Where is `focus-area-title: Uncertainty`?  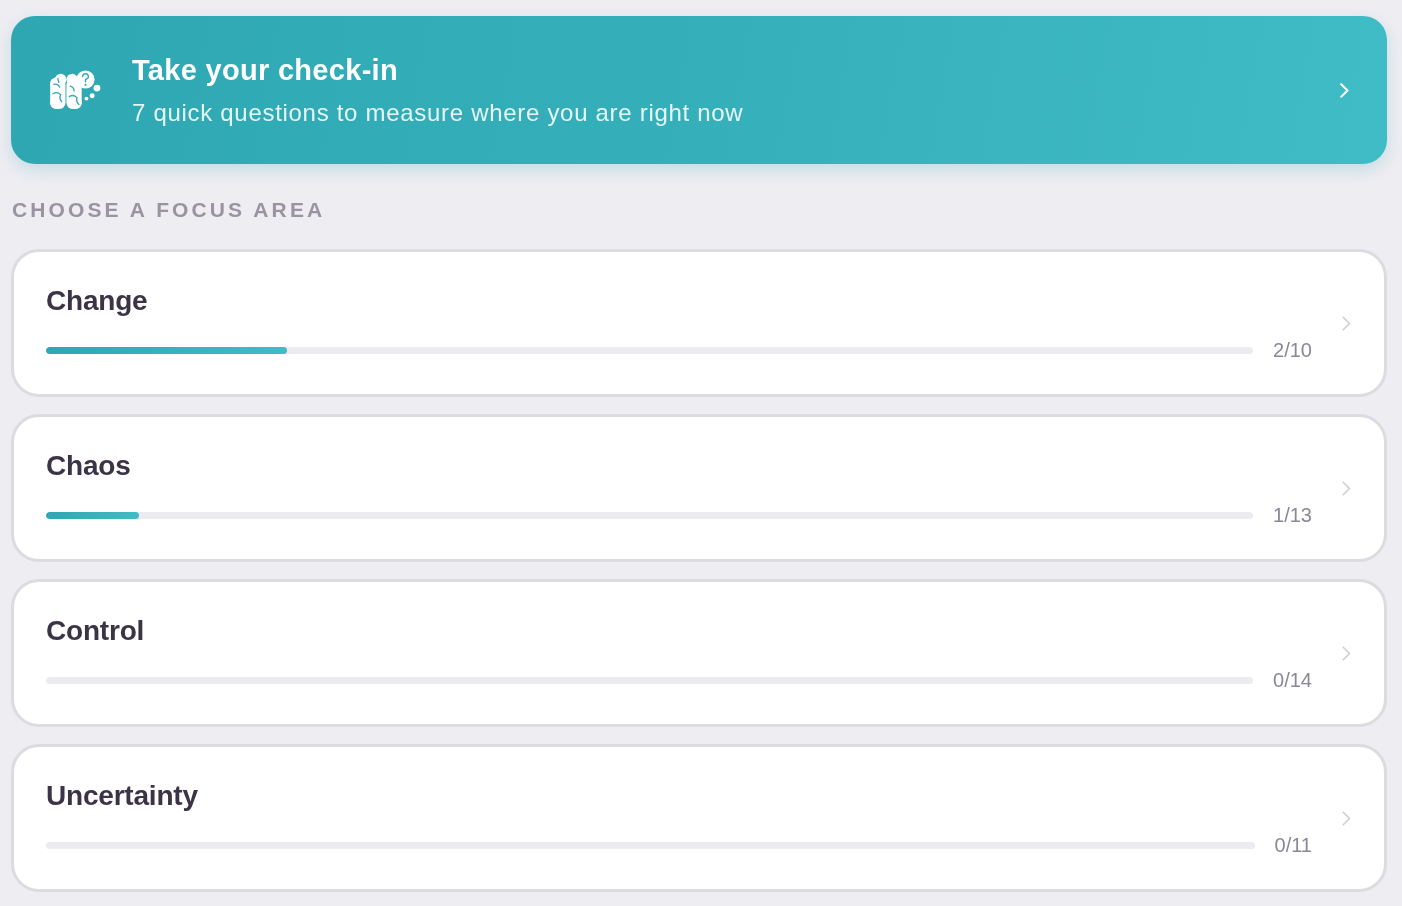
focus-area-title: Uncertainty is located at coordinates (122, 796).